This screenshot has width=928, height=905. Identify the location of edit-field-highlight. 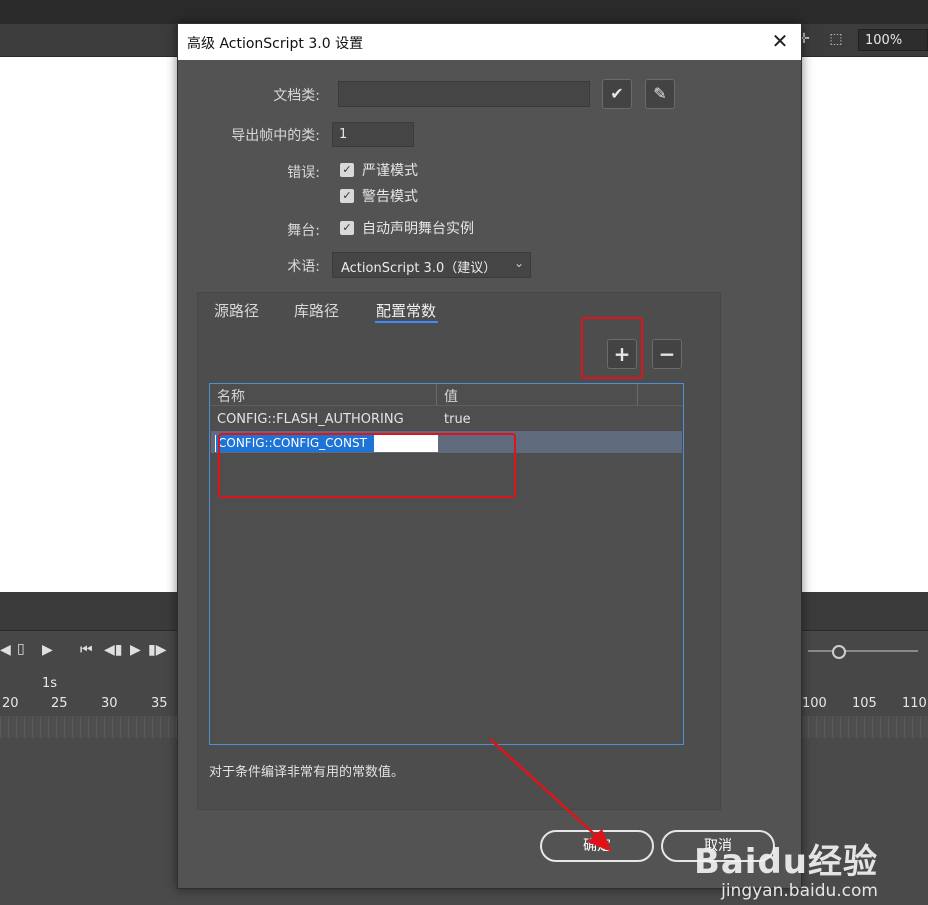
(367, 465).